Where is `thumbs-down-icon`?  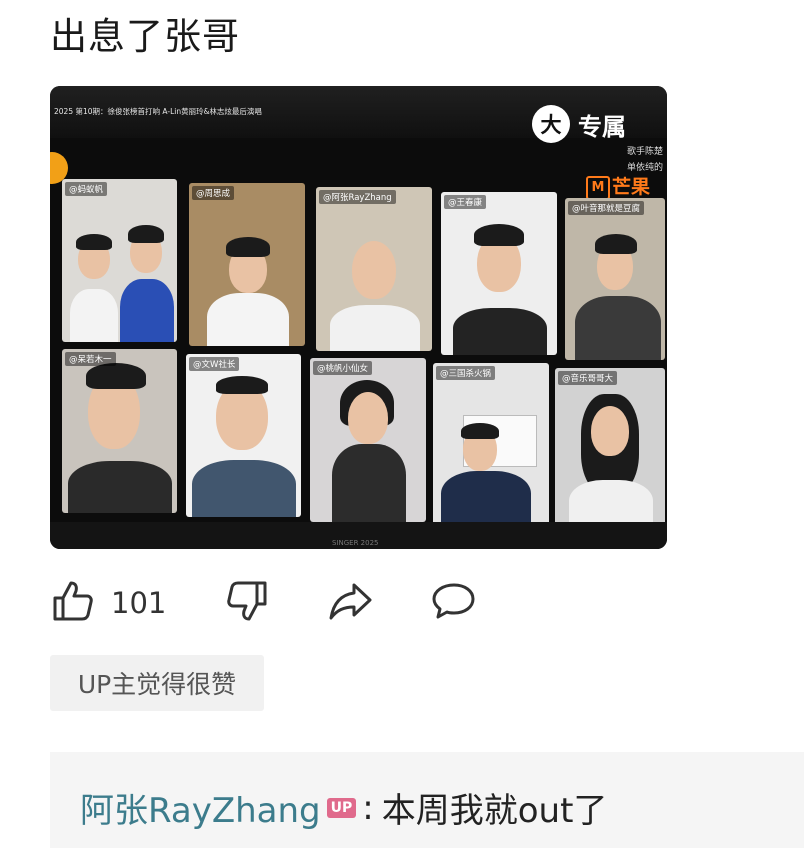
thumbs-down-icon is located at coordinates (247, 601).